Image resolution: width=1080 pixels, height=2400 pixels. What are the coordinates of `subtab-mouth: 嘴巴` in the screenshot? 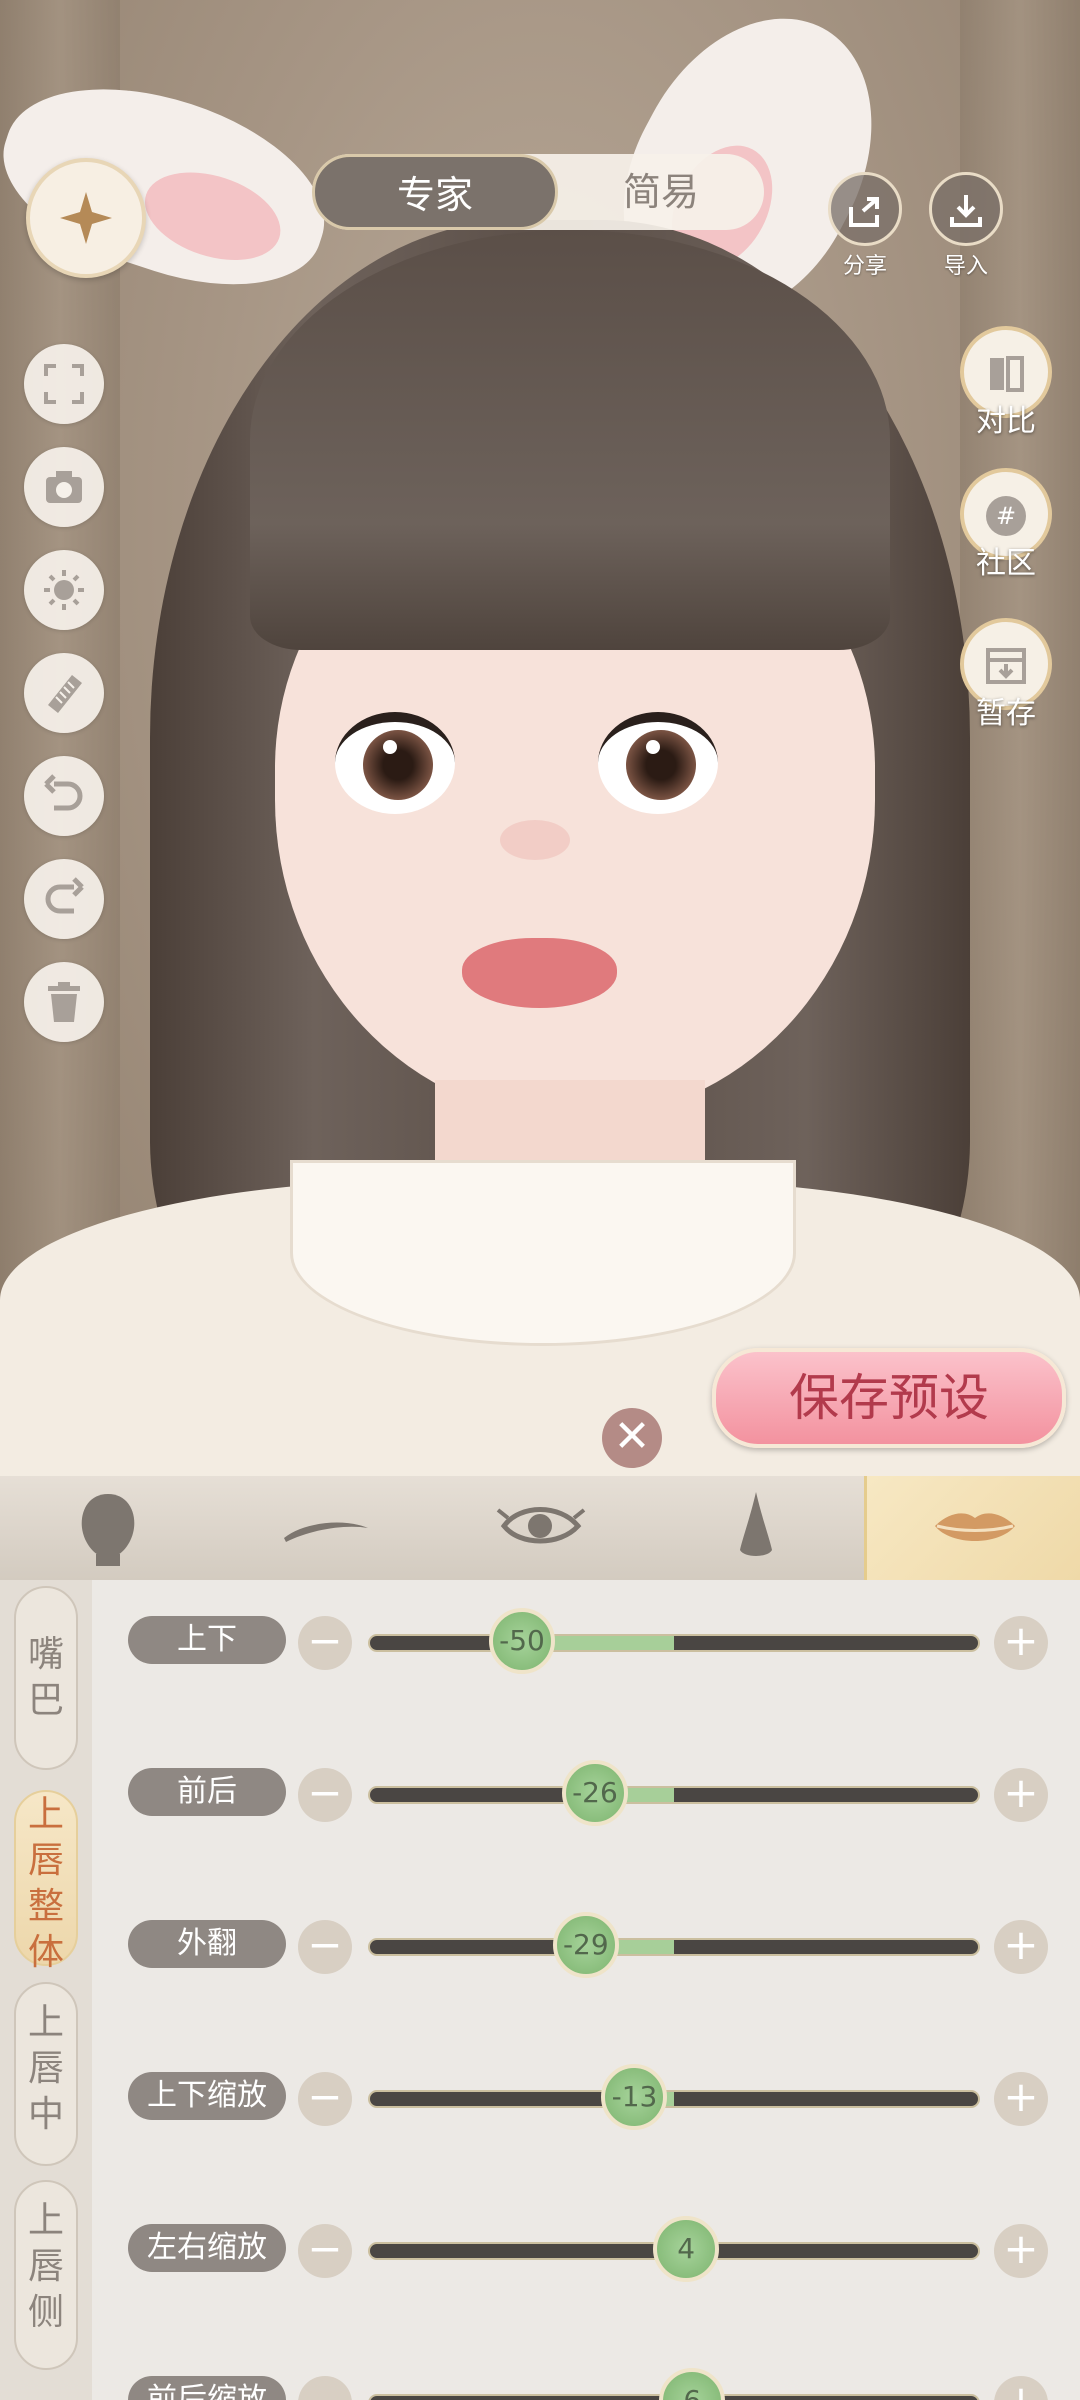 It's located at (46, 1678).